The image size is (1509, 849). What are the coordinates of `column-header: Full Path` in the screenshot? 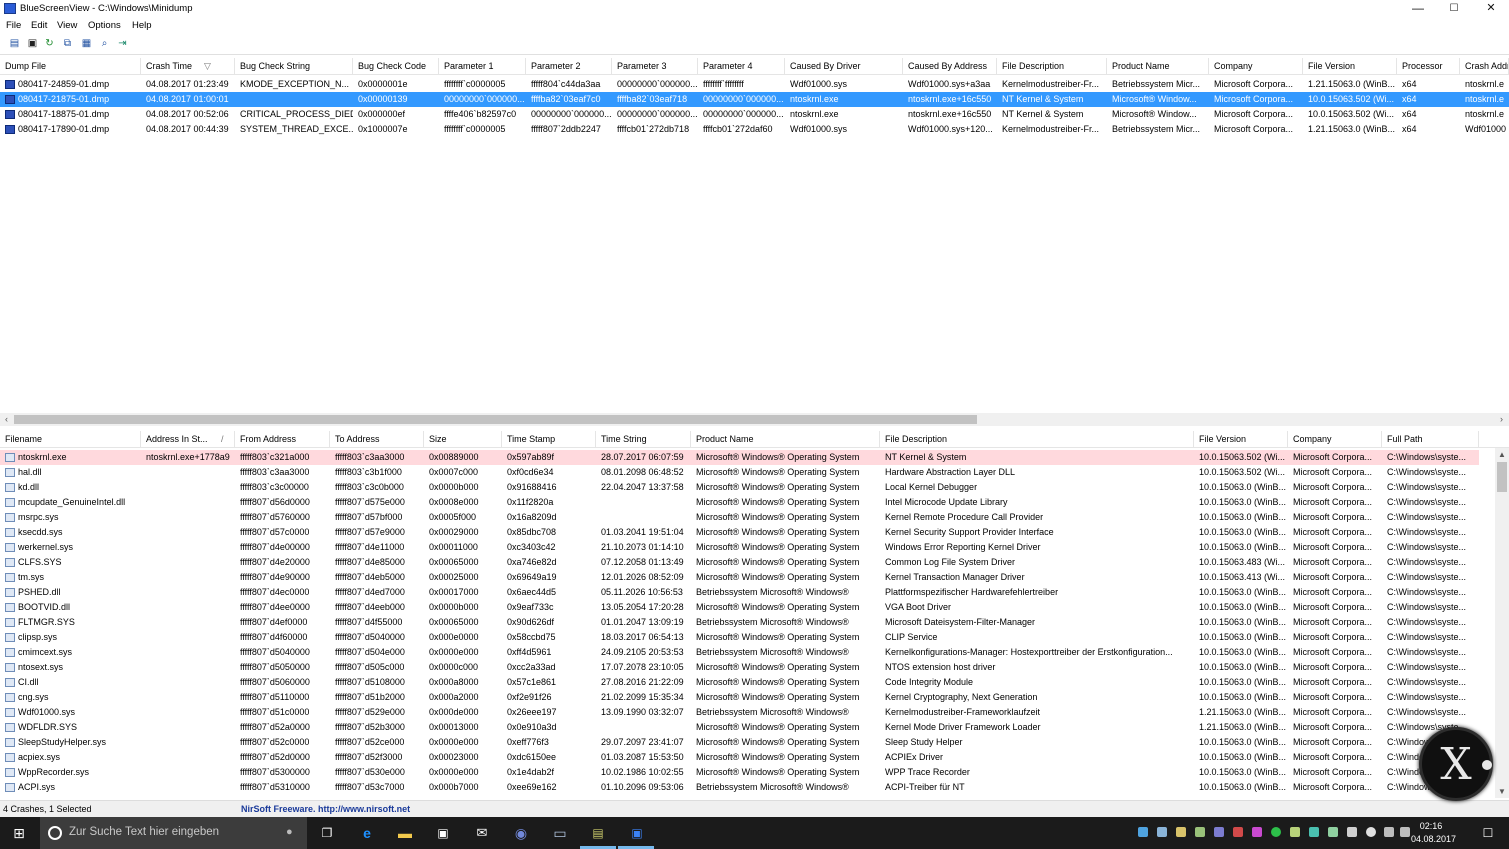 It's located at (1430, 439).